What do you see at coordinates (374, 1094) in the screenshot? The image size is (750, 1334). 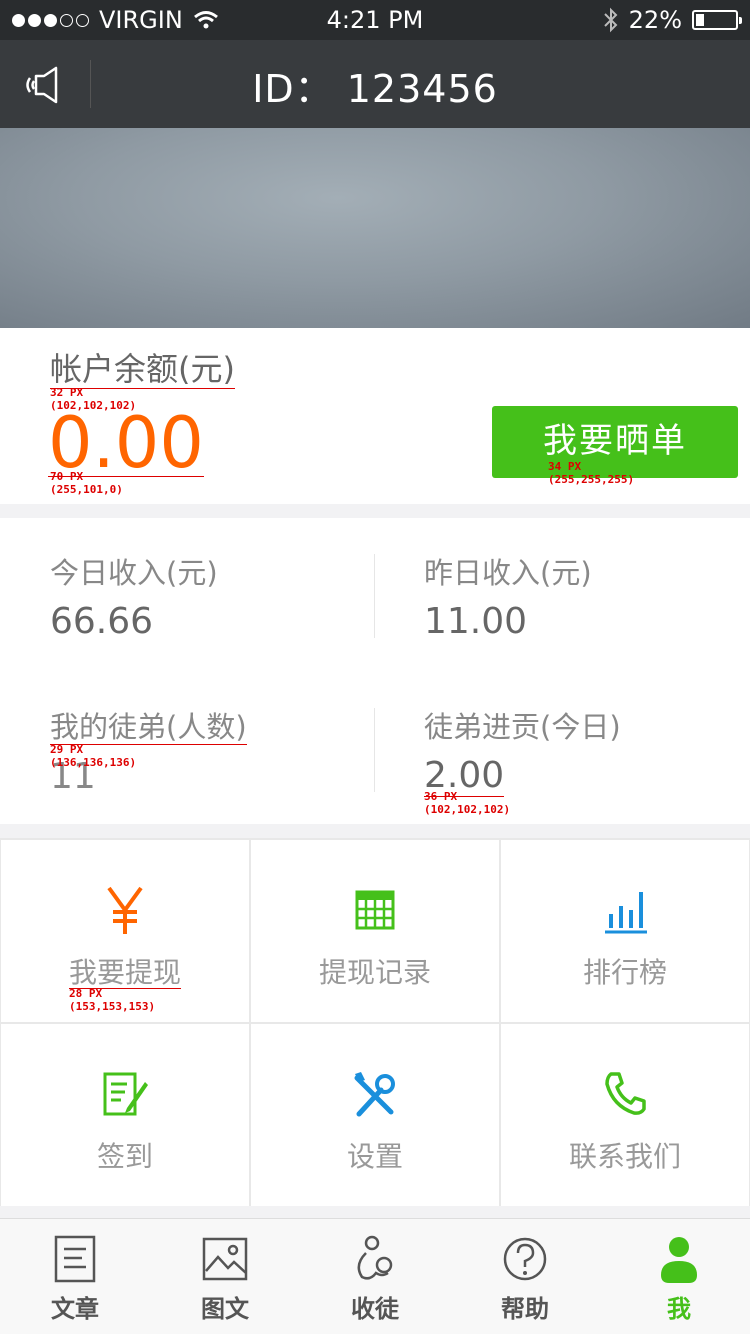 I see `tools-icon` at bounding box center [374, 1094].